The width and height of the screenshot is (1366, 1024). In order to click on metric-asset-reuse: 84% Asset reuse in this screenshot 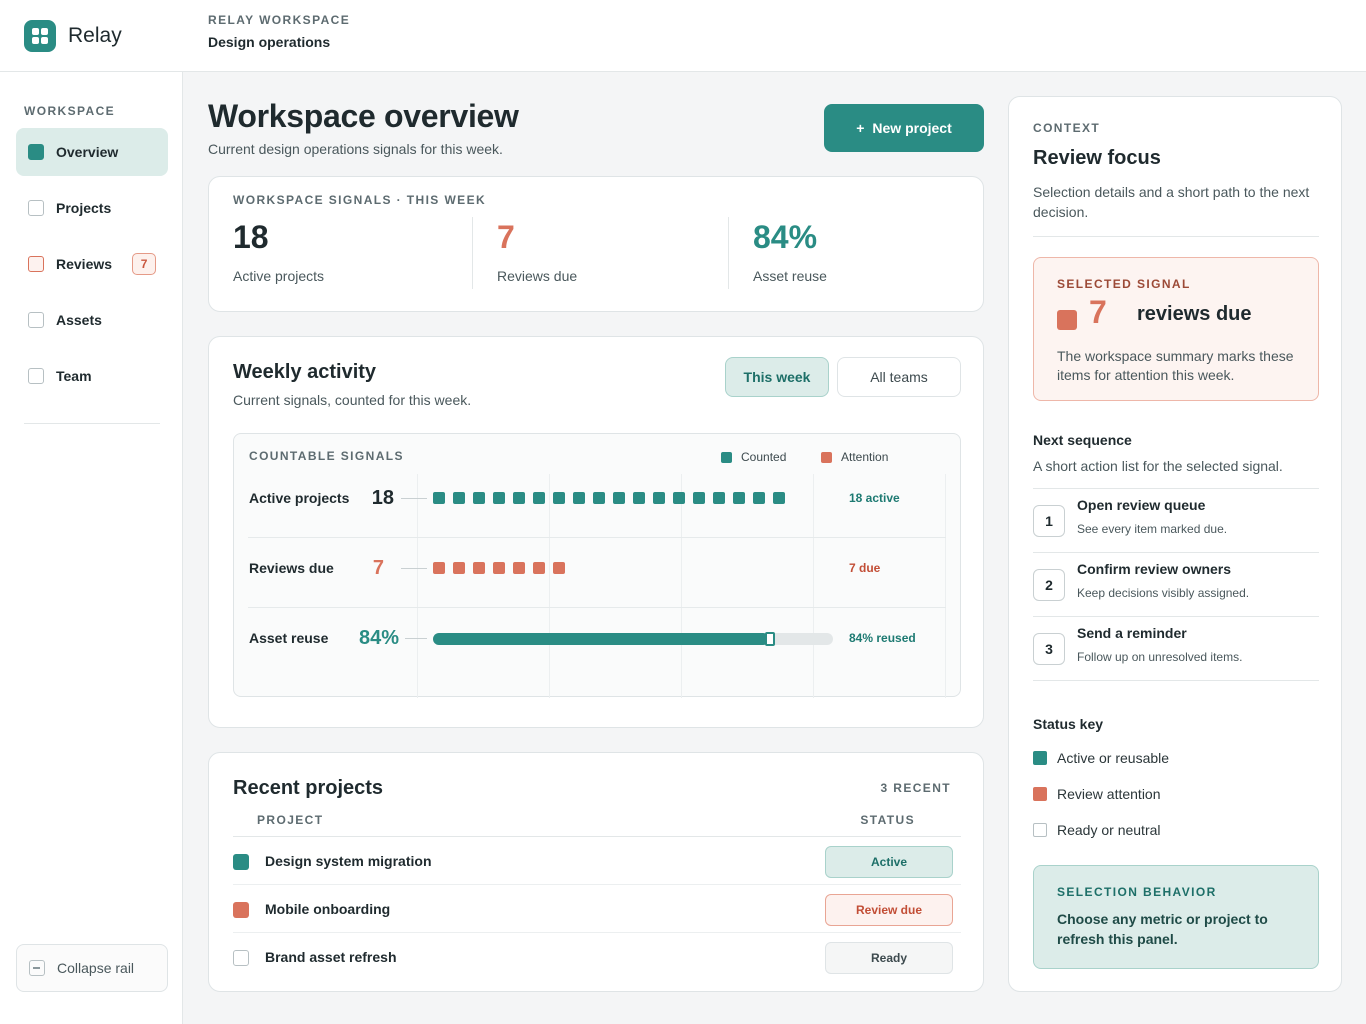, I will do `click(790, 251)`.